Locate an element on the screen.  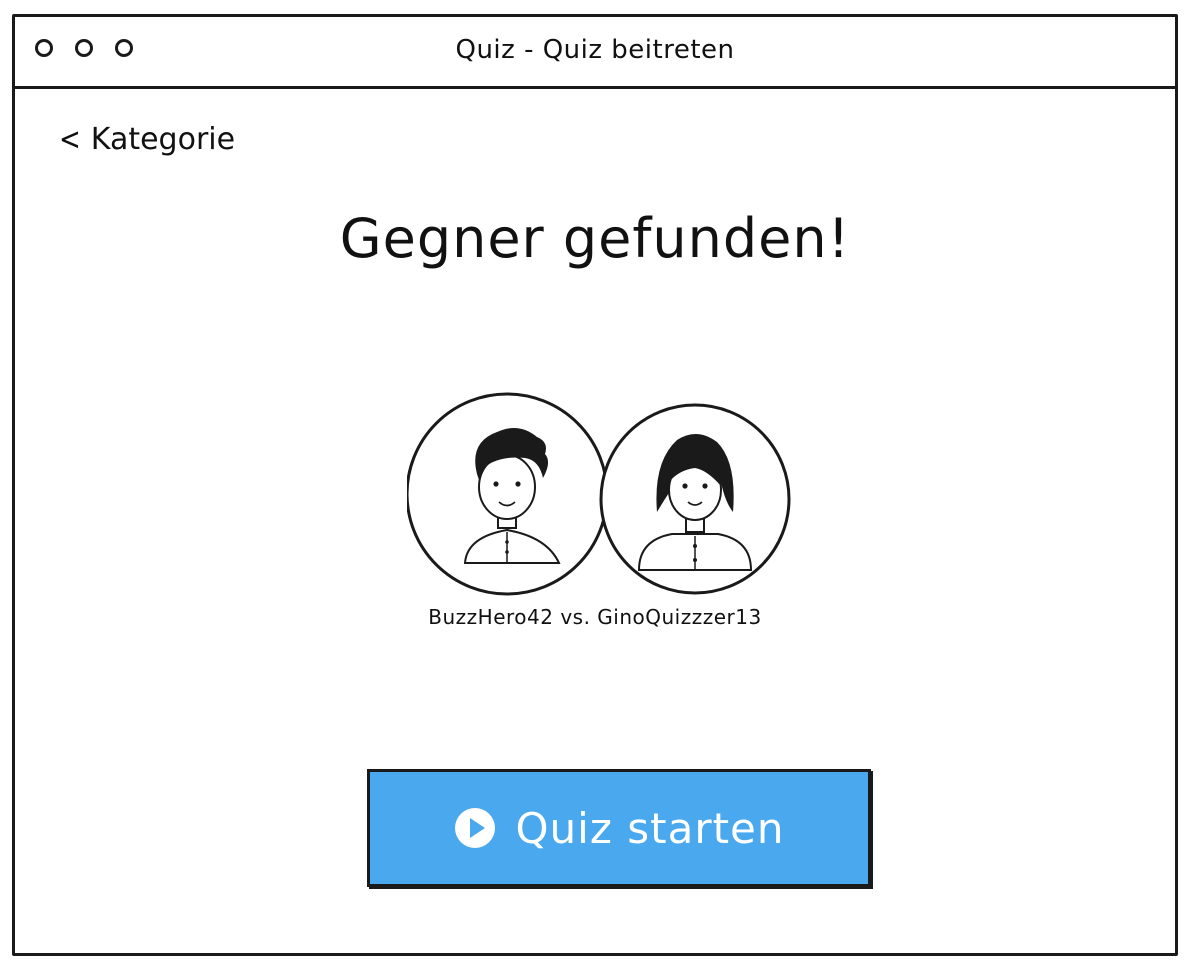
page-title: Gegner gefunden! is located at coordinates (595, 238).